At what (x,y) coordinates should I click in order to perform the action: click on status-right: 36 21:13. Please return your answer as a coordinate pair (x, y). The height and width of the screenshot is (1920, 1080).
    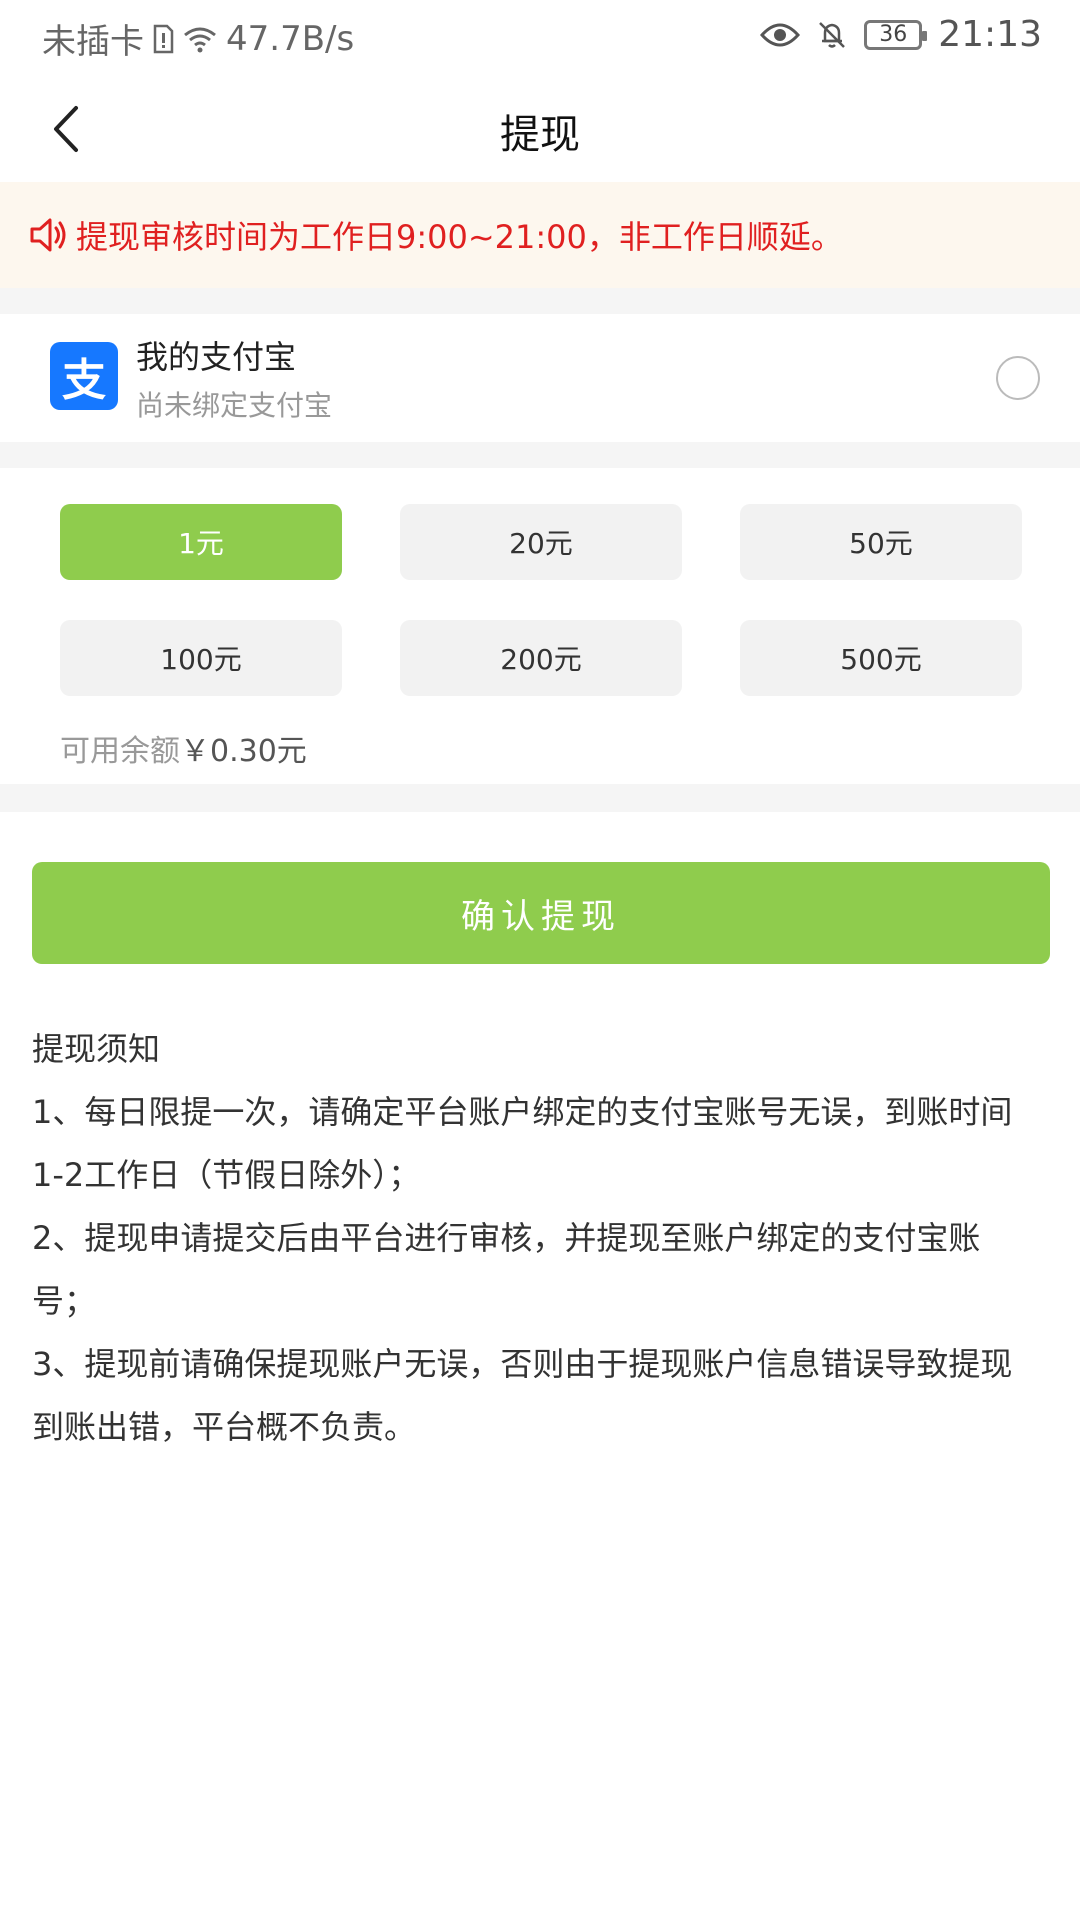
    Looking at the image, I should click on (901, 34).